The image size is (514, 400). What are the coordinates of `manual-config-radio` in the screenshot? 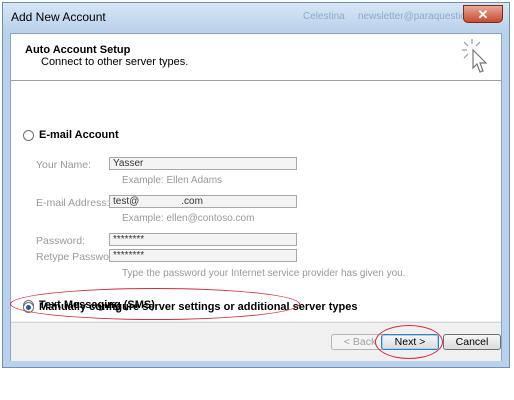 It's located at (28, 307).